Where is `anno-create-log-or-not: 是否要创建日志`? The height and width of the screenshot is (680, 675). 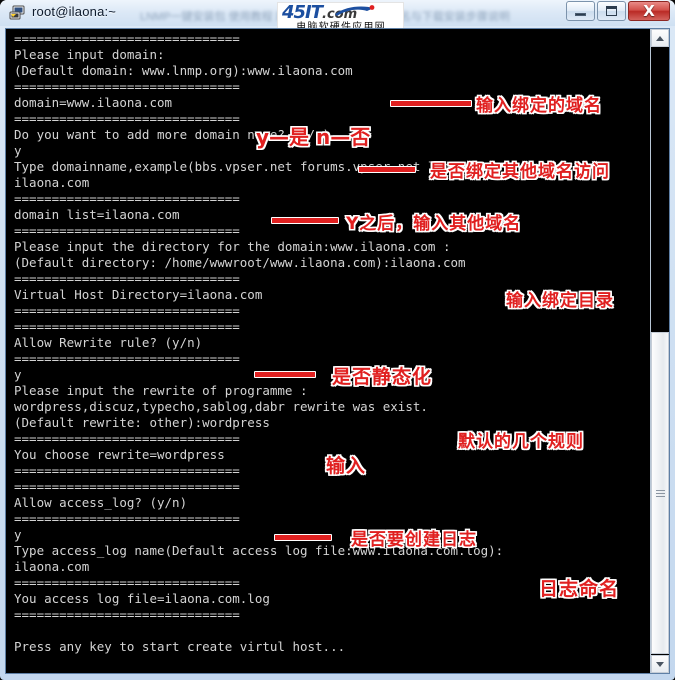
anno-create-log-or-not: 是否要创建日志 is located at coordinates (414, 540).